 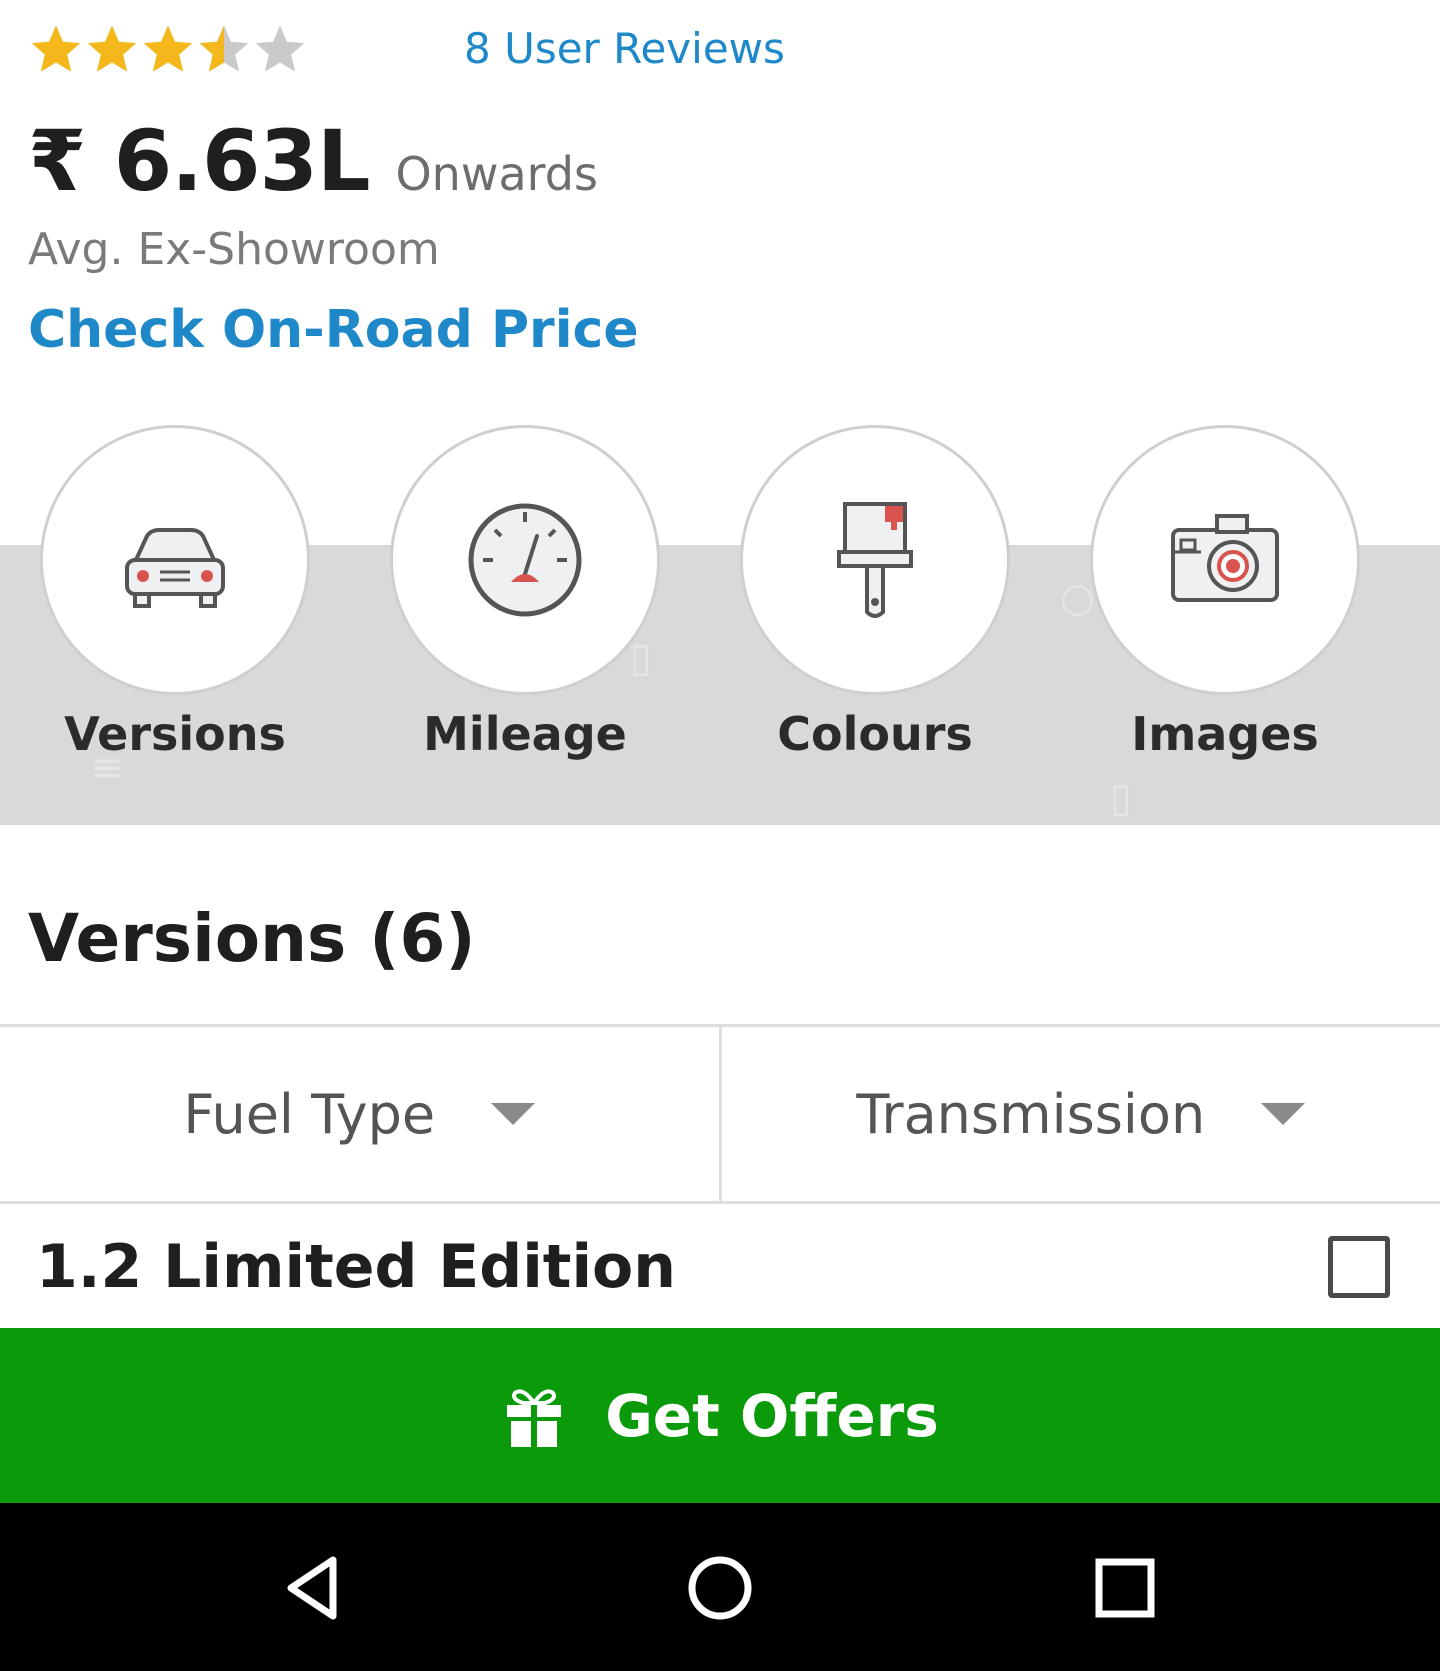 I want to click on price-suffix: Onwards, so click(x=496, y=174).